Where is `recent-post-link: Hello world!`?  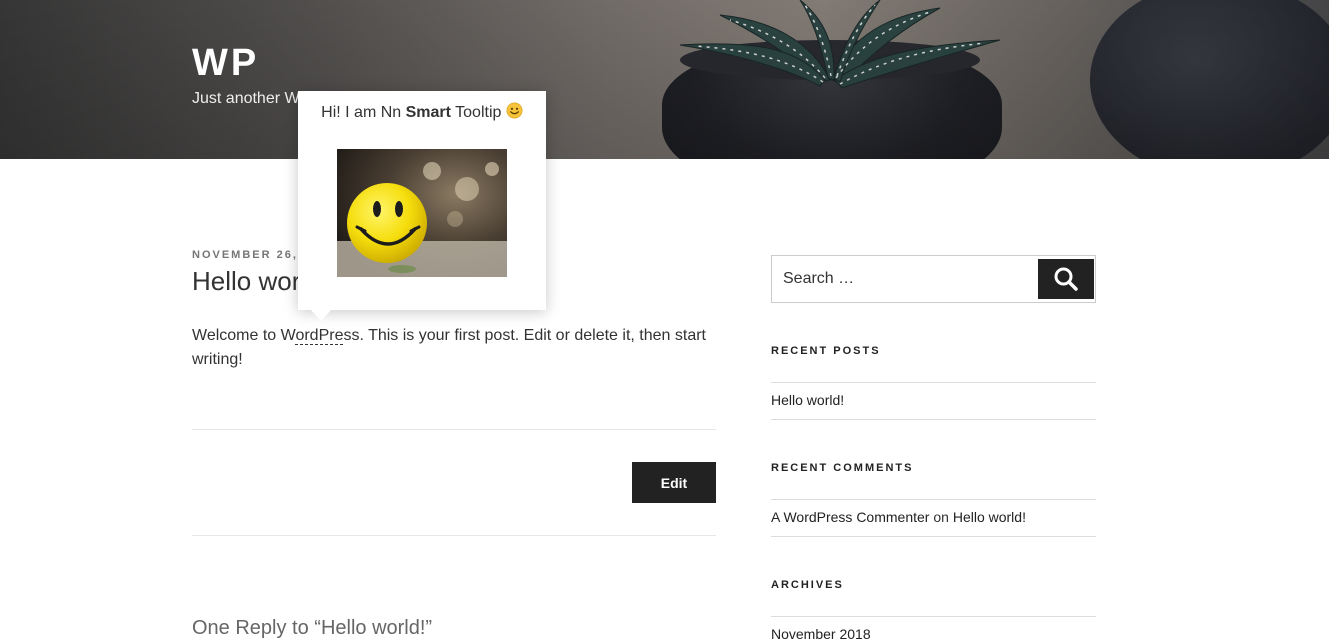
recent-post-link: Hello world! is located at coordinates (807, 400).